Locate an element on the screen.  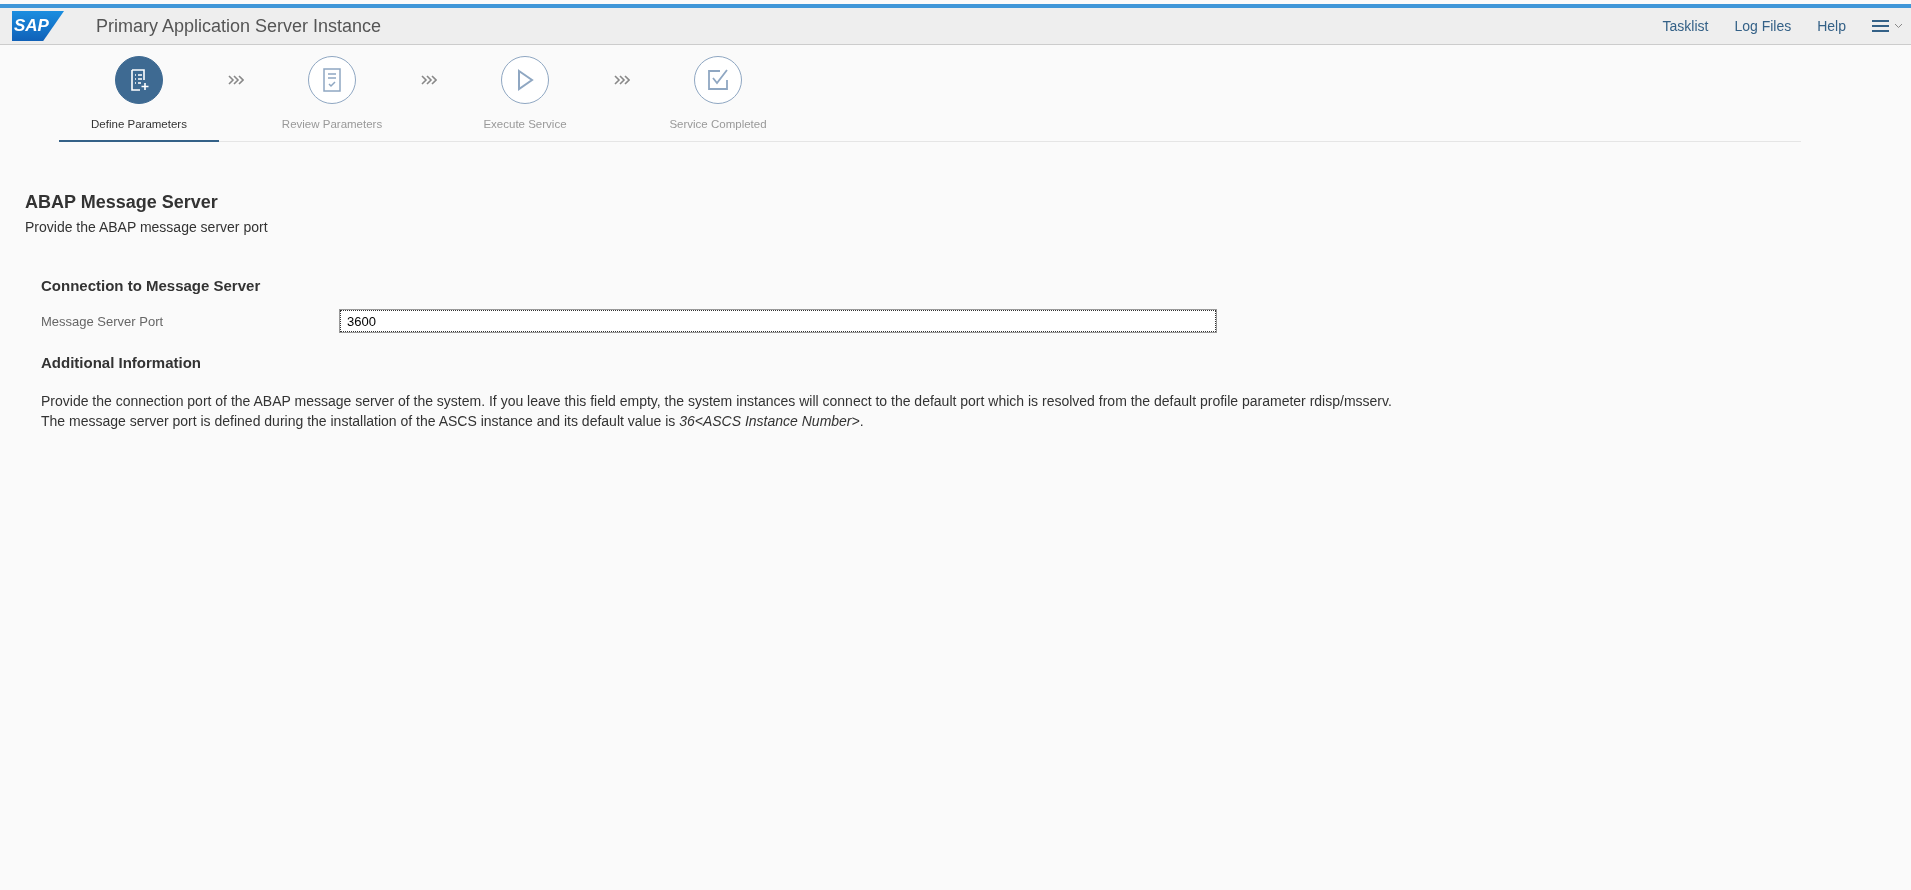
sap-logo: SAP is located at coordinates (38, 26).